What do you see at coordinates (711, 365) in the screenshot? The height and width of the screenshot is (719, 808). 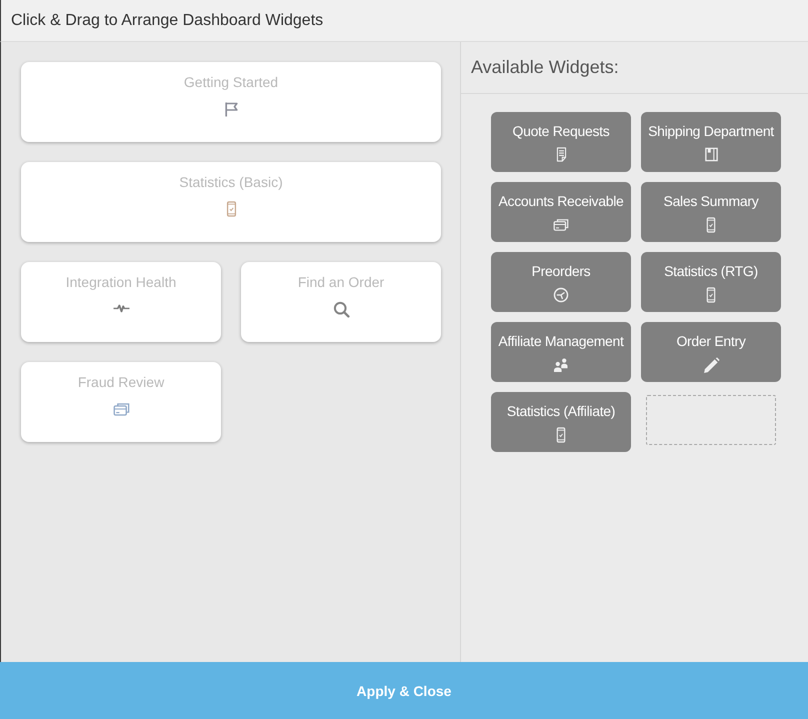 I see `pencil-icon` at bounding box center [711, 365].